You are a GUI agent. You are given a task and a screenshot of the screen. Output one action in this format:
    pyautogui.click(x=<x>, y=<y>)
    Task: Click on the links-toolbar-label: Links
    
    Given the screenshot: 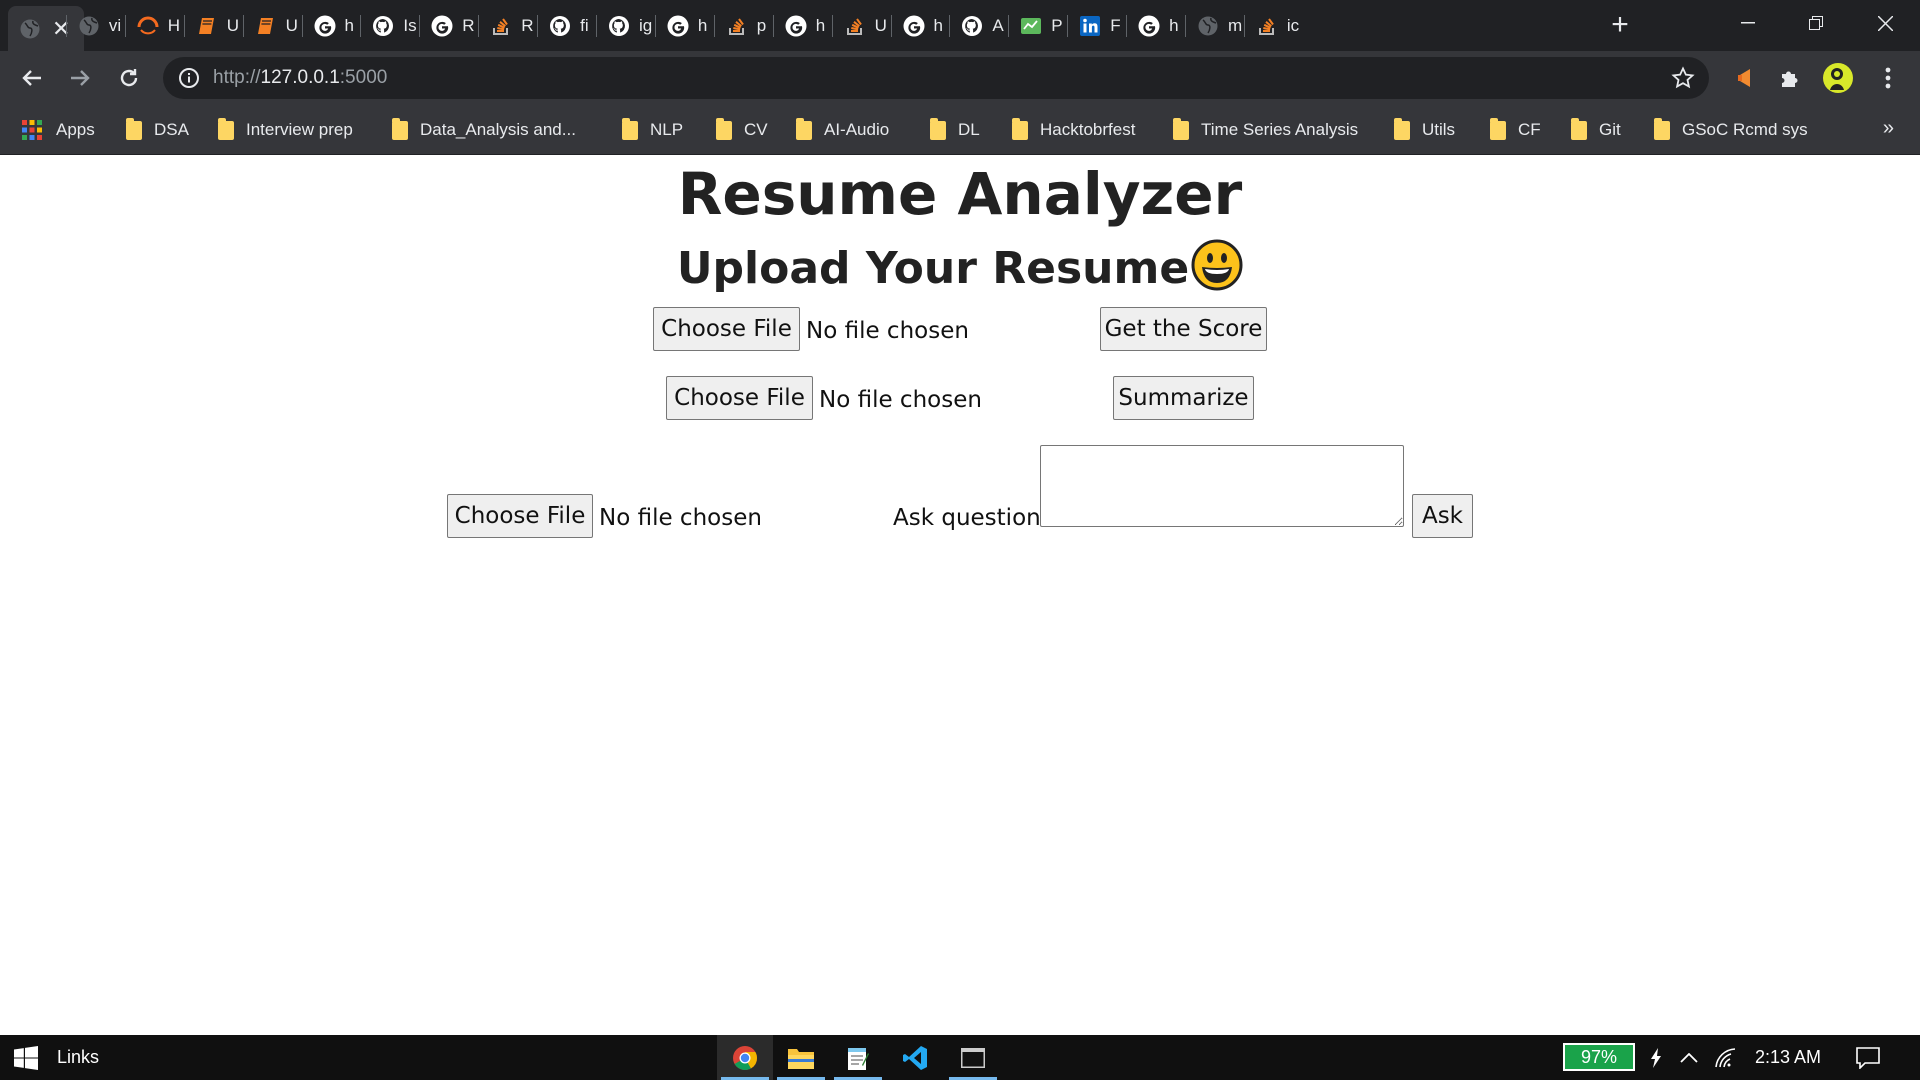 What is the action you would take?
    pyautogui.click(x=78, y=1057)
    